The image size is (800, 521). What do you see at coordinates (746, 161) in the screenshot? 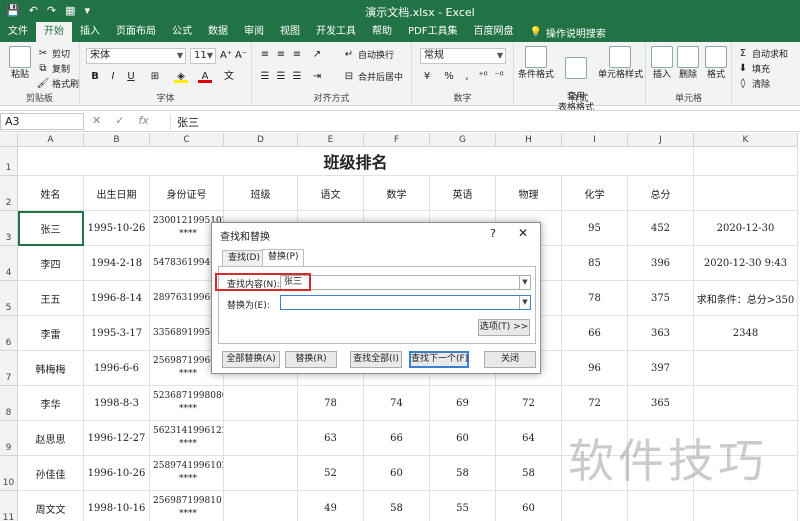
I see `cell` at bounding box center [746, 161].